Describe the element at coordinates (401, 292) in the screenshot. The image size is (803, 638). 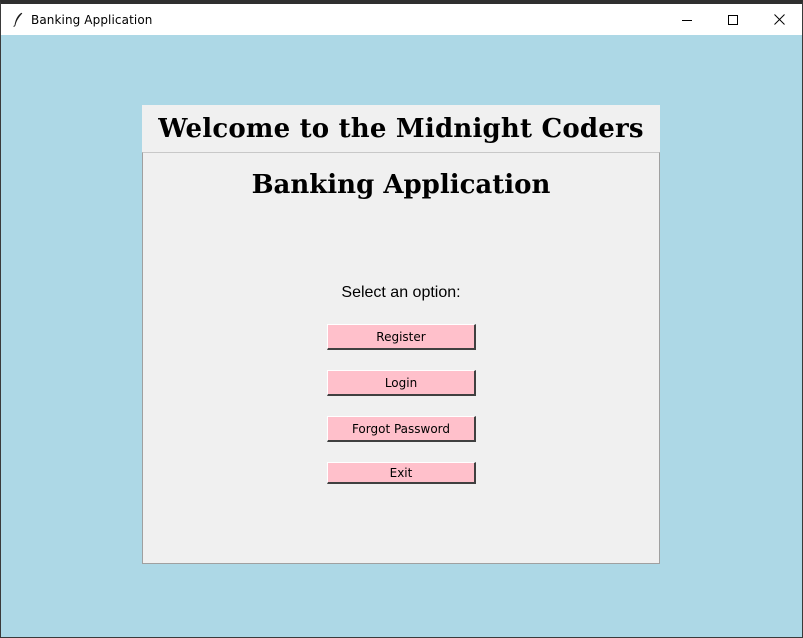
I see `select-option-label: Select an option:` at that location.